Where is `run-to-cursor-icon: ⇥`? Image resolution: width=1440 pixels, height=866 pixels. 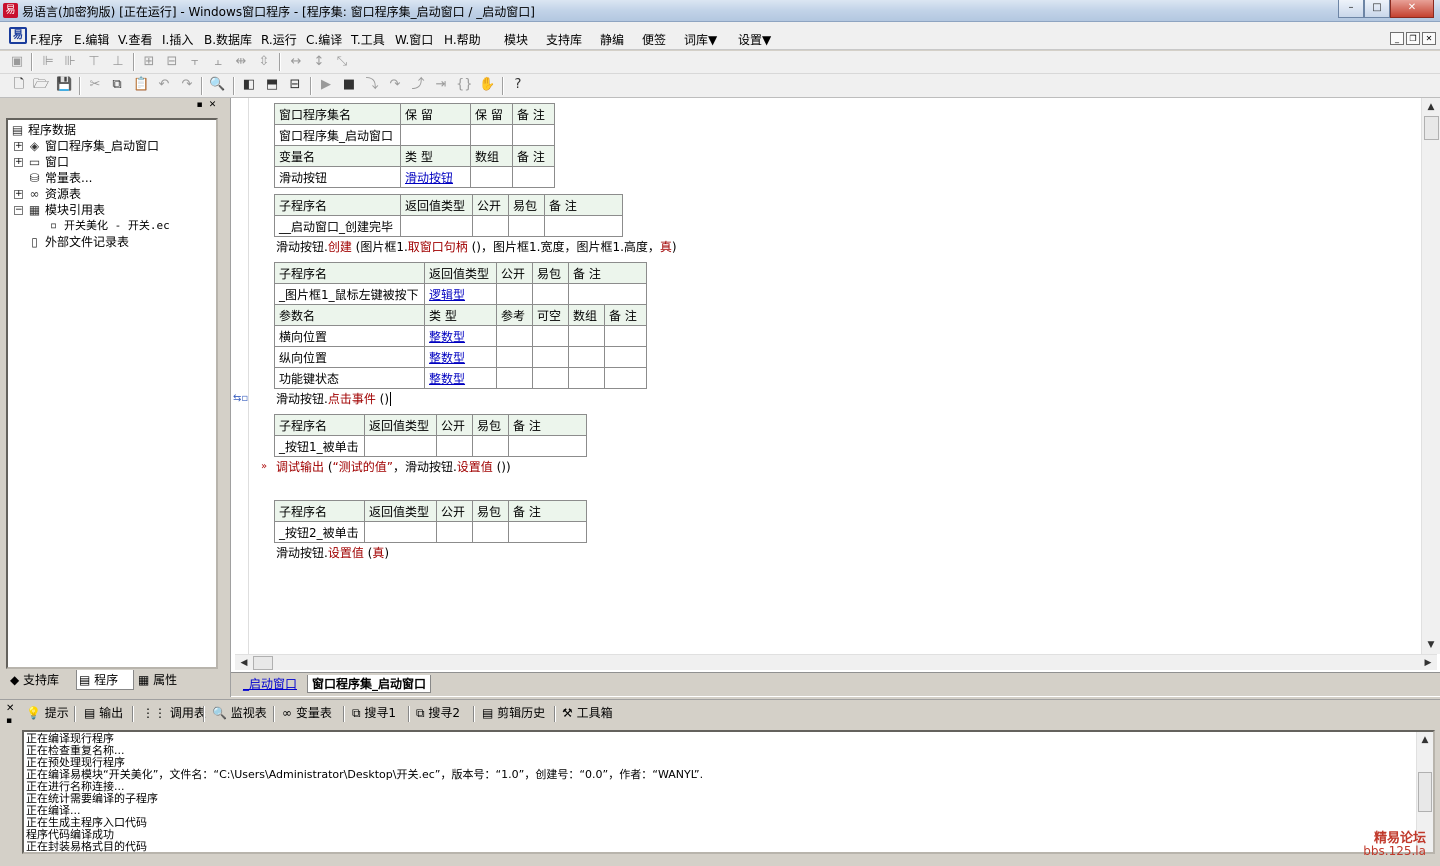
run-to-cursor-icon: ⇥ is located at coordinates (441, 85).